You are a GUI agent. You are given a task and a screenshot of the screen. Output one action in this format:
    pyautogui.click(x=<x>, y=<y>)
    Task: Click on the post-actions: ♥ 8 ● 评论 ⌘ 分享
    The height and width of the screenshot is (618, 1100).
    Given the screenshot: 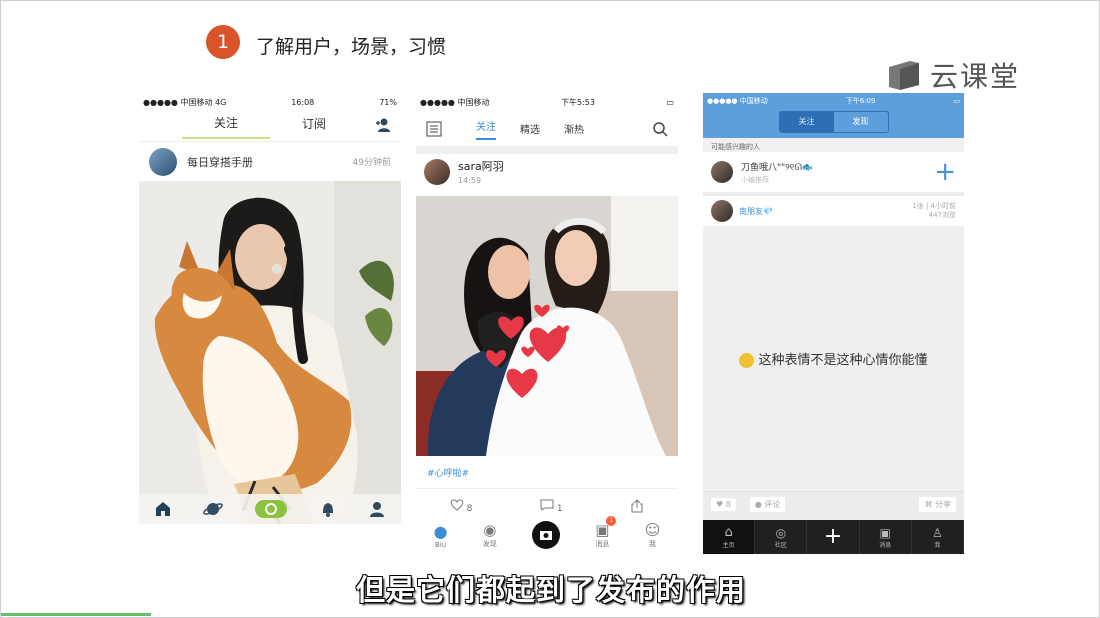 What is the action you would take?
    pyautogui.click(x=833, y=503)
    